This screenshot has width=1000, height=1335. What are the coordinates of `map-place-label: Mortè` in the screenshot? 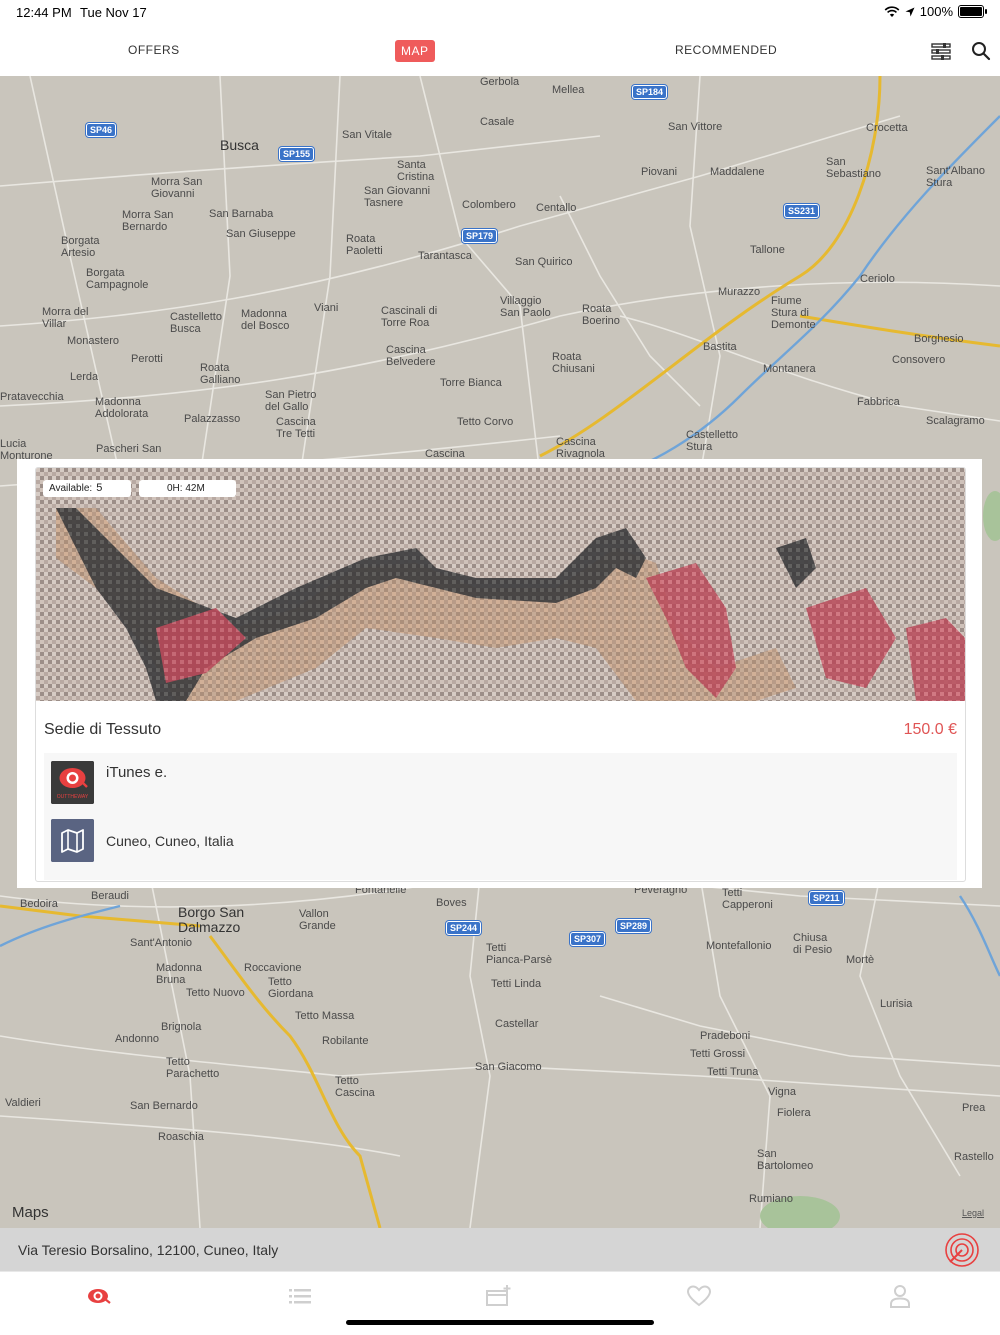 It's located at (860, 960).